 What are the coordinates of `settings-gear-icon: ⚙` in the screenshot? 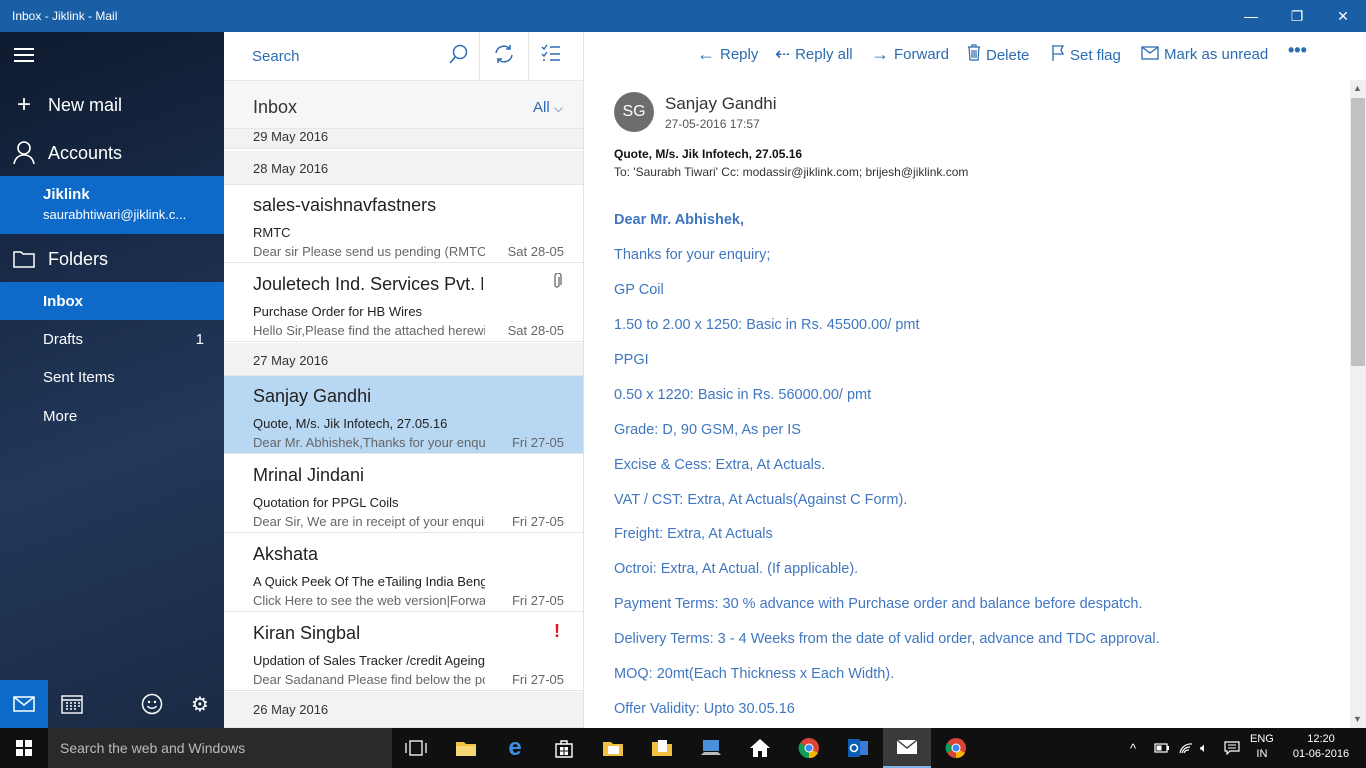 It's located at (200, 704).